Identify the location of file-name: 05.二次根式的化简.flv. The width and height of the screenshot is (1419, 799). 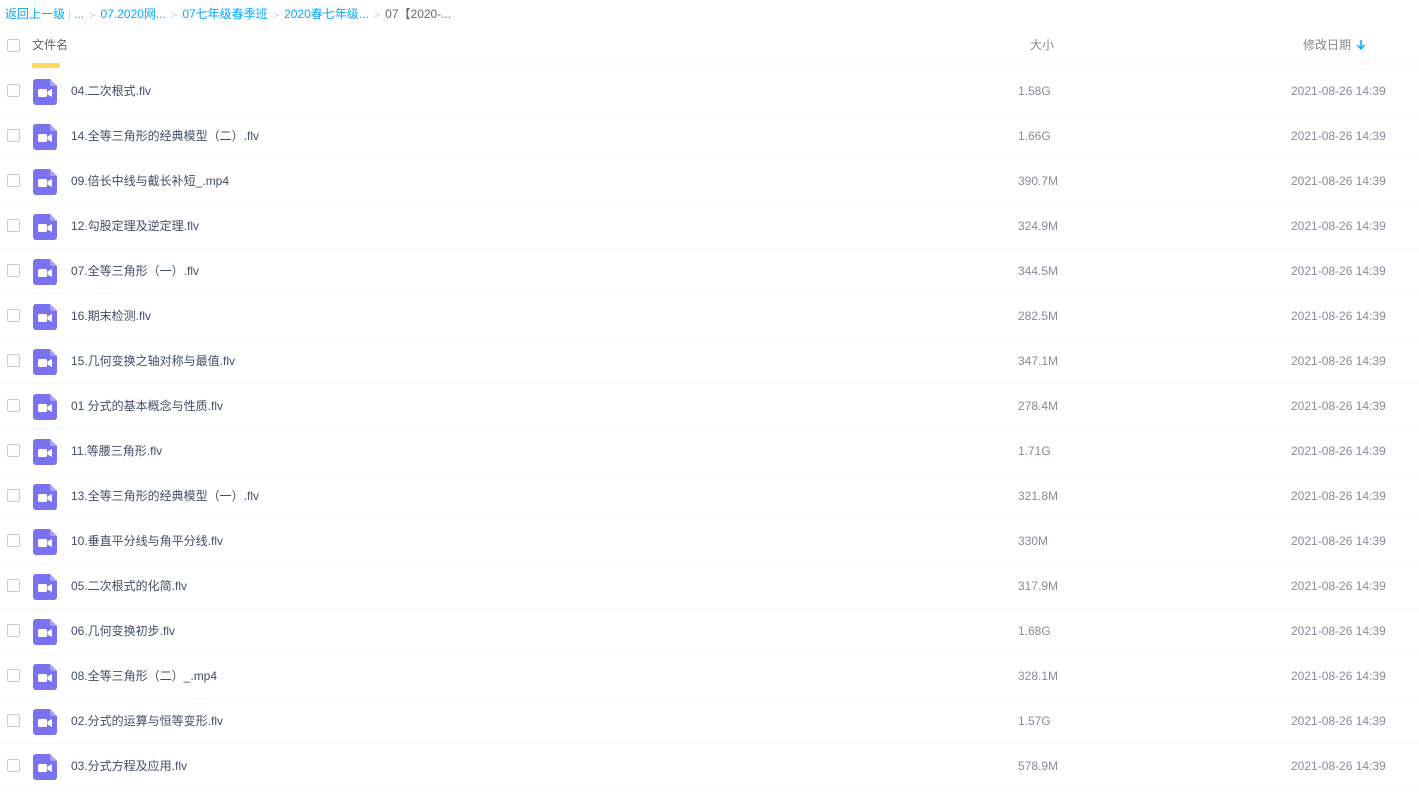
(129, 586).